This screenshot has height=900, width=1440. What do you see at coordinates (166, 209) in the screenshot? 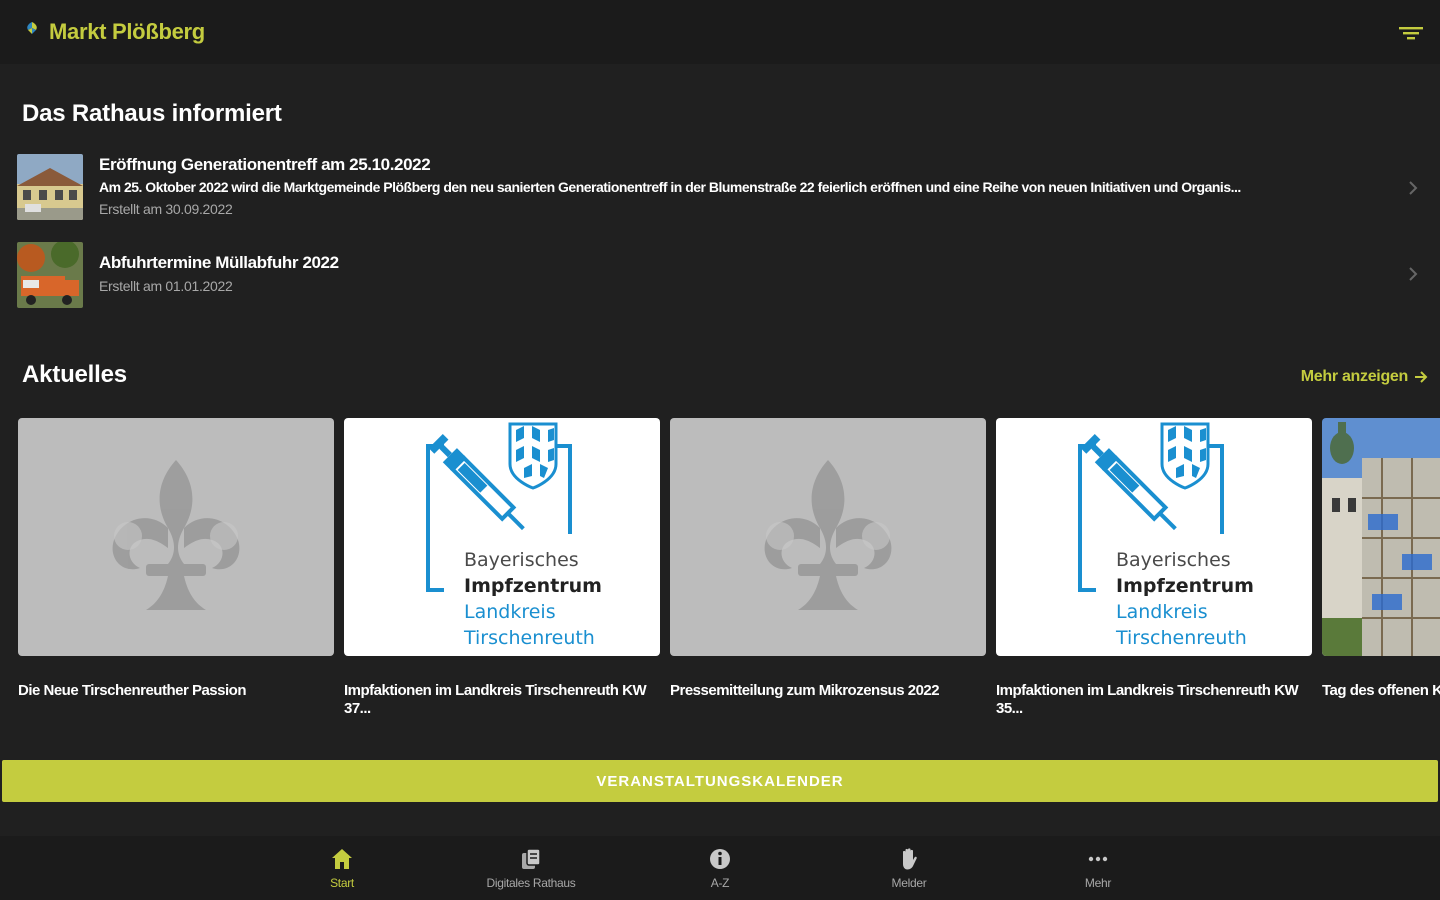
I see `news-date: Erstellt am 30.09.2022` at bounding box center [166, 209].